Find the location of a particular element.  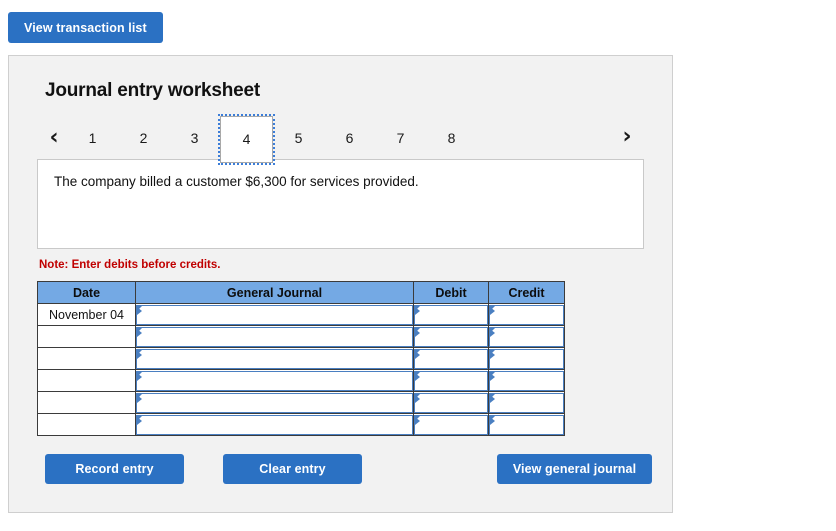

top-toolbar: View transaction list is located at coordinates (418, 21).